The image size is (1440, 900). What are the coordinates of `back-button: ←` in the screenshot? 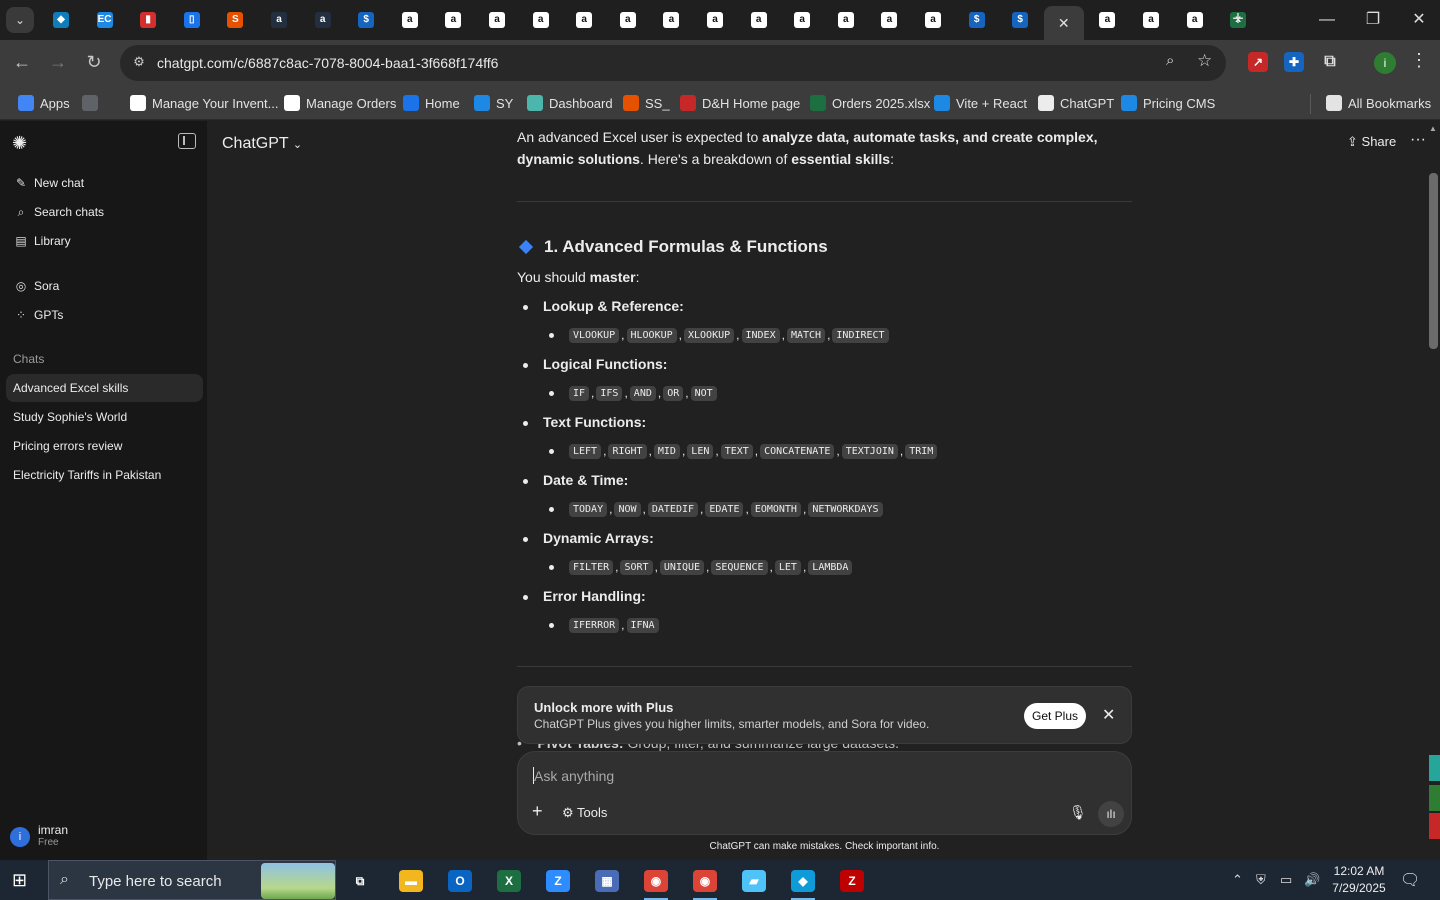 It's located at (22, 62).